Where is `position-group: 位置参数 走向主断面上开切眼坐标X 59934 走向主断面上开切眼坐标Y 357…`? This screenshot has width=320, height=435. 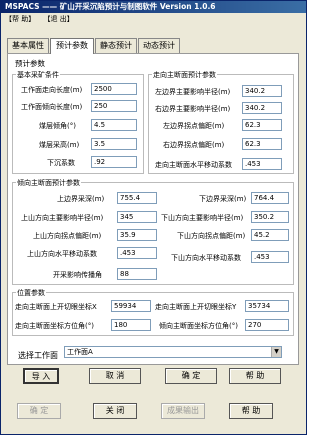
position-group: 位置参数 走向主断面上开切眼坐标X 59934 走向主断面上开切眼坐标Y 357… is located at coordinates (153, 312).